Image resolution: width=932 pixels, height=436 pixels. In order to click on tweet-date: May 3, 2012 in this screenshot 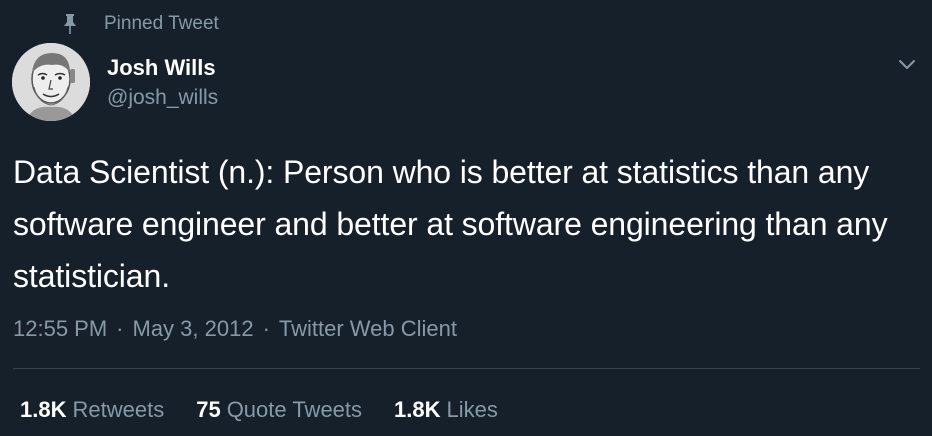, I will do `click(193, 329)`.